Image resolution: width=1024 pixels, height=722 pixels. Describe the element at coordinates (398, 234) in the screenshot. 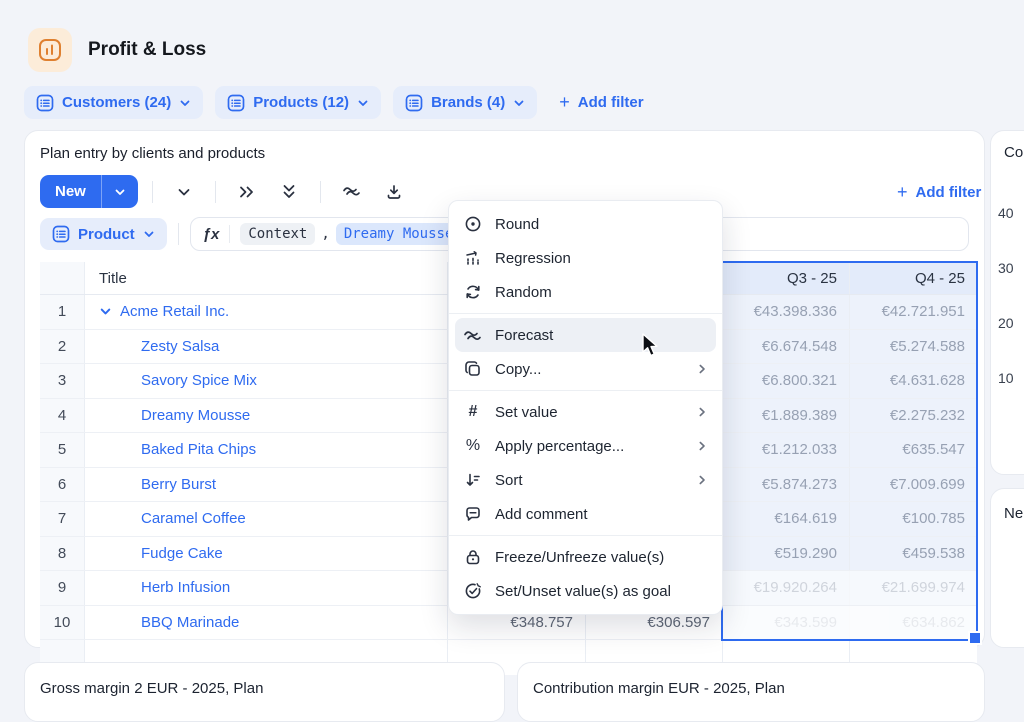

I see `formula-token-reference: Dreamy Mousse` at that location.